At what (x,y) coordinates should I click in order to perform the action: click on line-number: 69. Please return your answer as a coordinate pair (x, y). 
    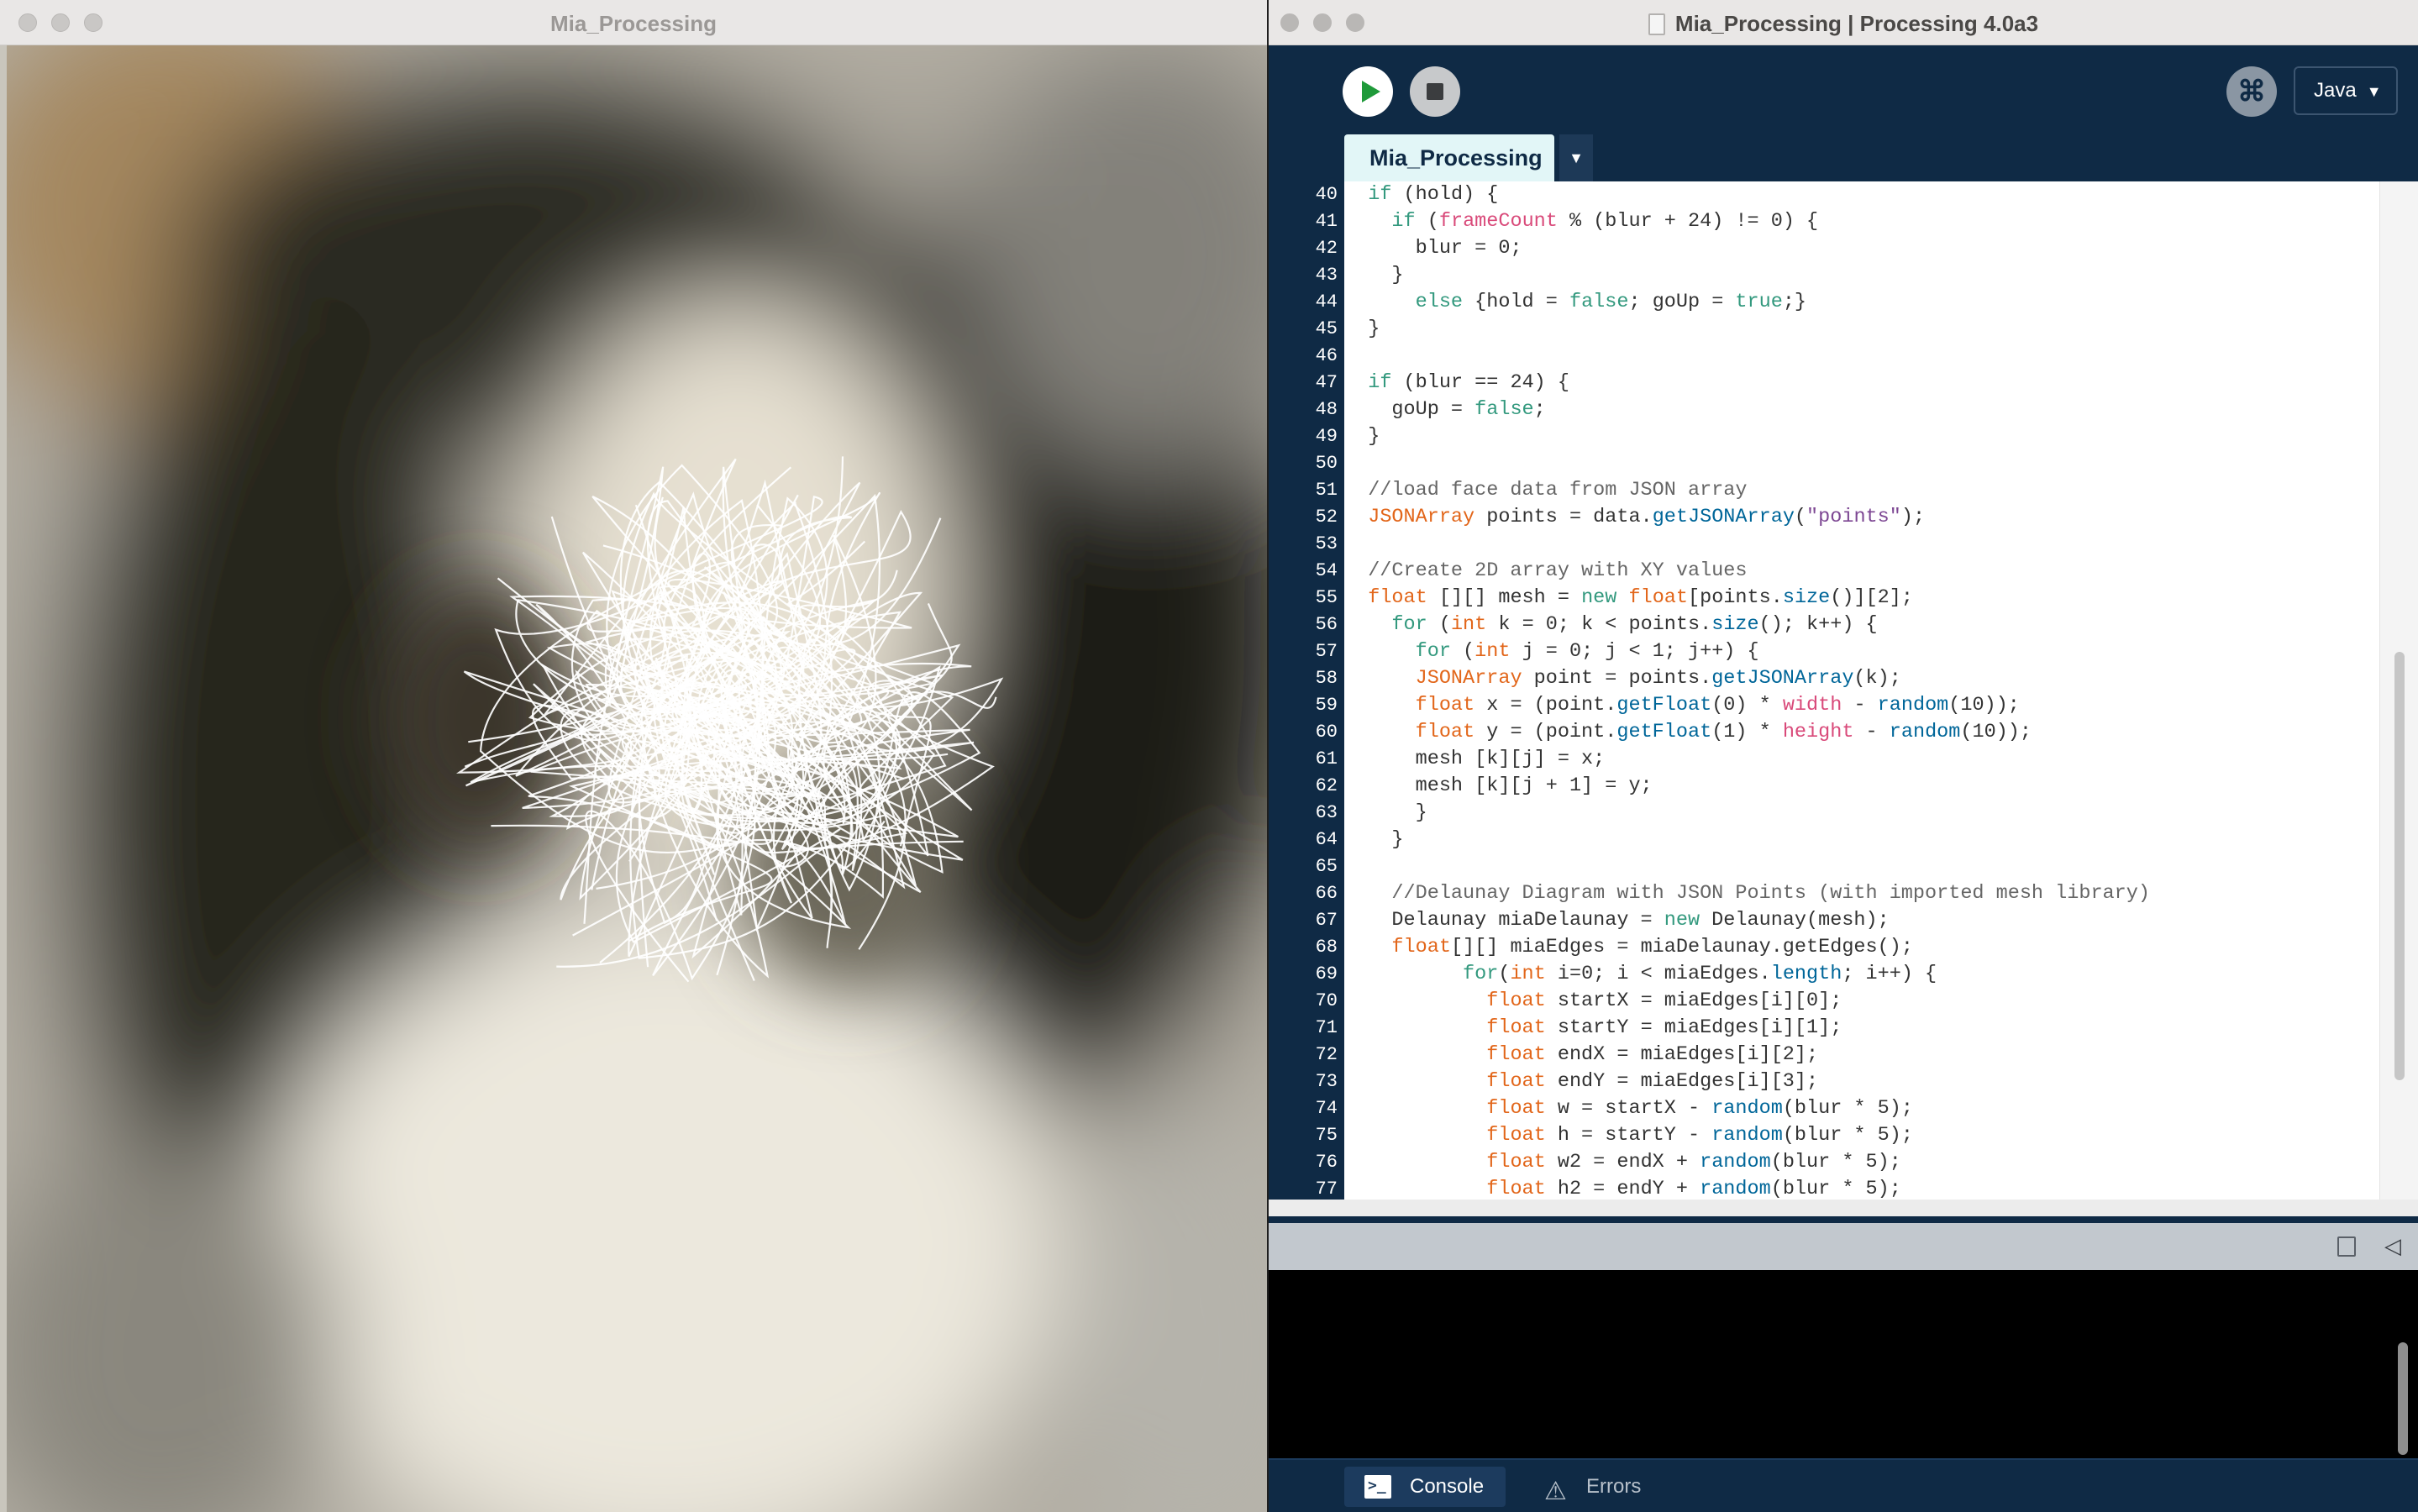
    Looking at the image, I should click on (1327, 973).